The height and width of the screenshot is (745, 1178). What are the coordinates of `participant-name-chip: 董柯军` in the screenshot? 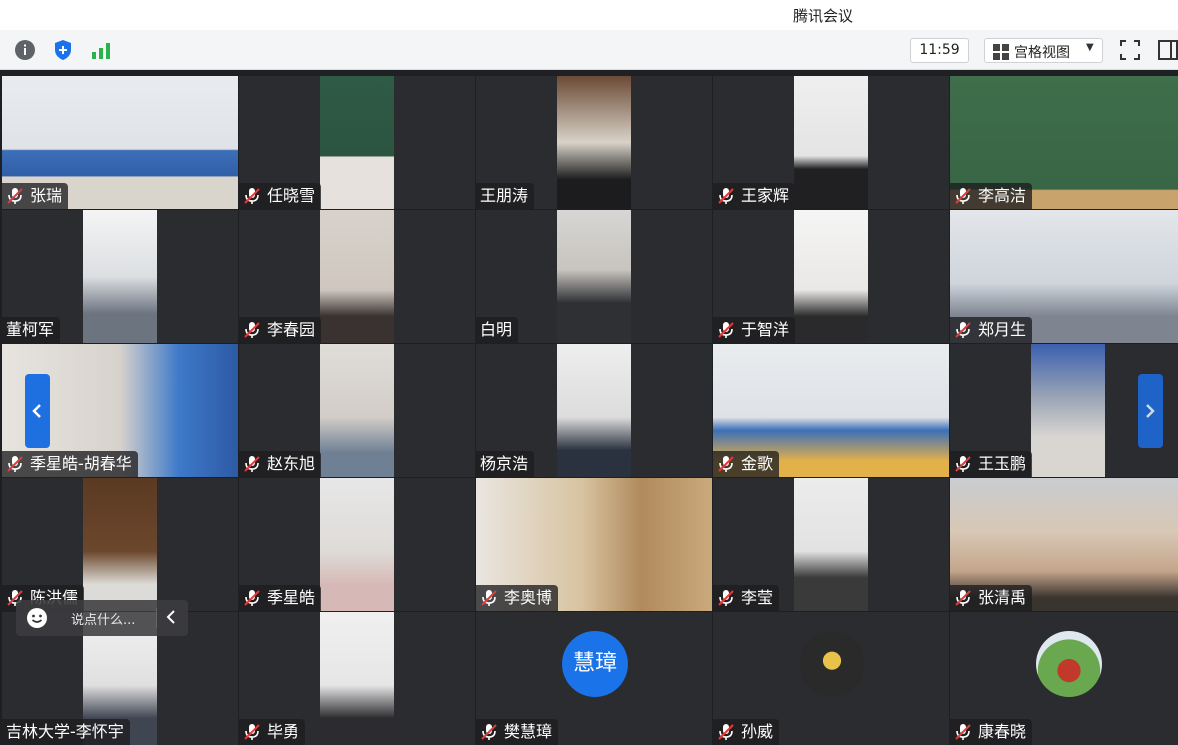 It's located at (31, 330).